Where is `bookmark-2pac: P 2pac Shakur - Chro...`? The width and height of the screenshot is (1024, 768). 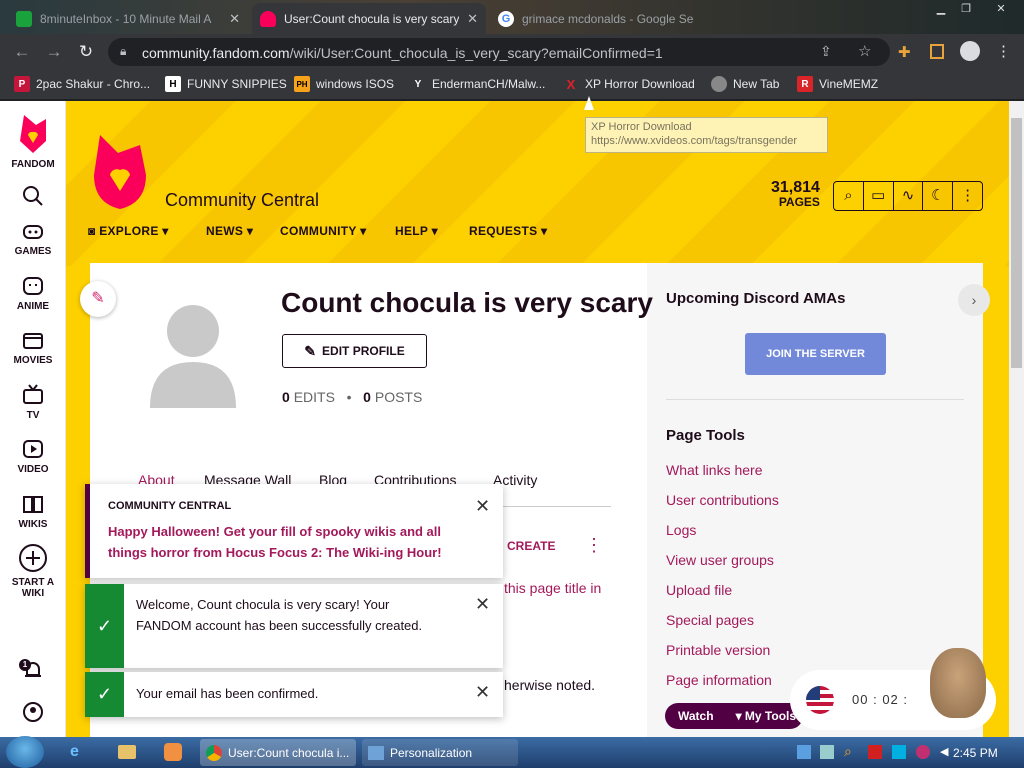
bookmark-2pac: P 2pac Shakur - Chro... is located at coordinates (82, 84).